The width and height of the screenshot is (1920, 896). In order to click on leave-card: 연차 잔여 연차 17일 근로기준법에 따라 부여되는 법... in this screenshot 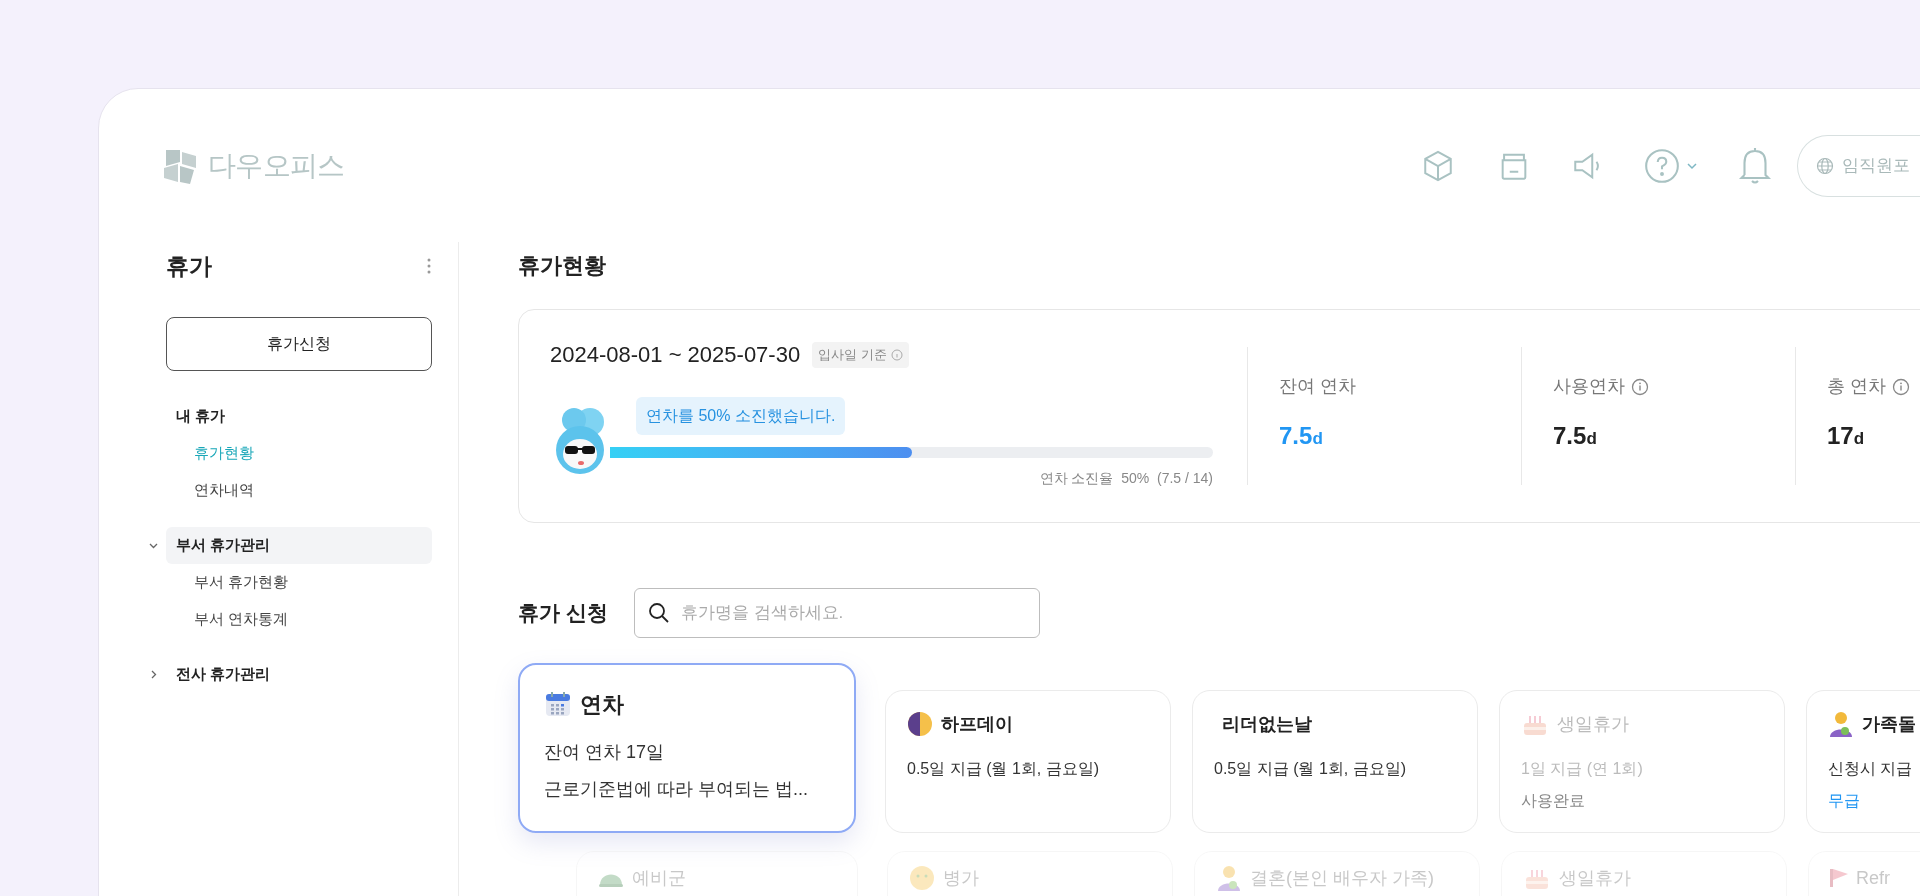, I will do `click(687, 748)`.